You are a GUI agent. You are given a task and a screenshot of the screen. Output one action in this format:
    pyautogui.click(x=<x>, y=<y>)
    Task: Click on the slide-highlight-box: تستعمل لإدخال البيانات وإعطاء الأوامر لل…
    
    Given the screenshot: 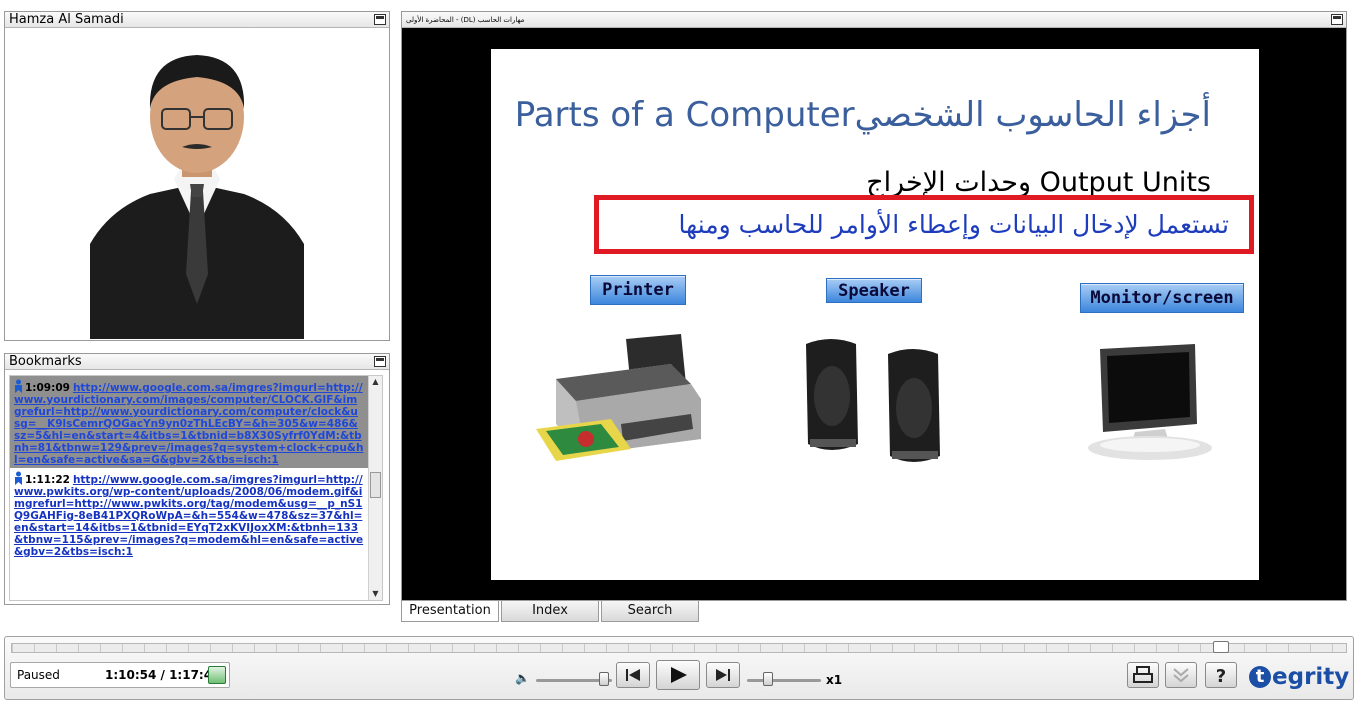 What is the action you would take?
    pyautogui.click(x=924, y=224)
    